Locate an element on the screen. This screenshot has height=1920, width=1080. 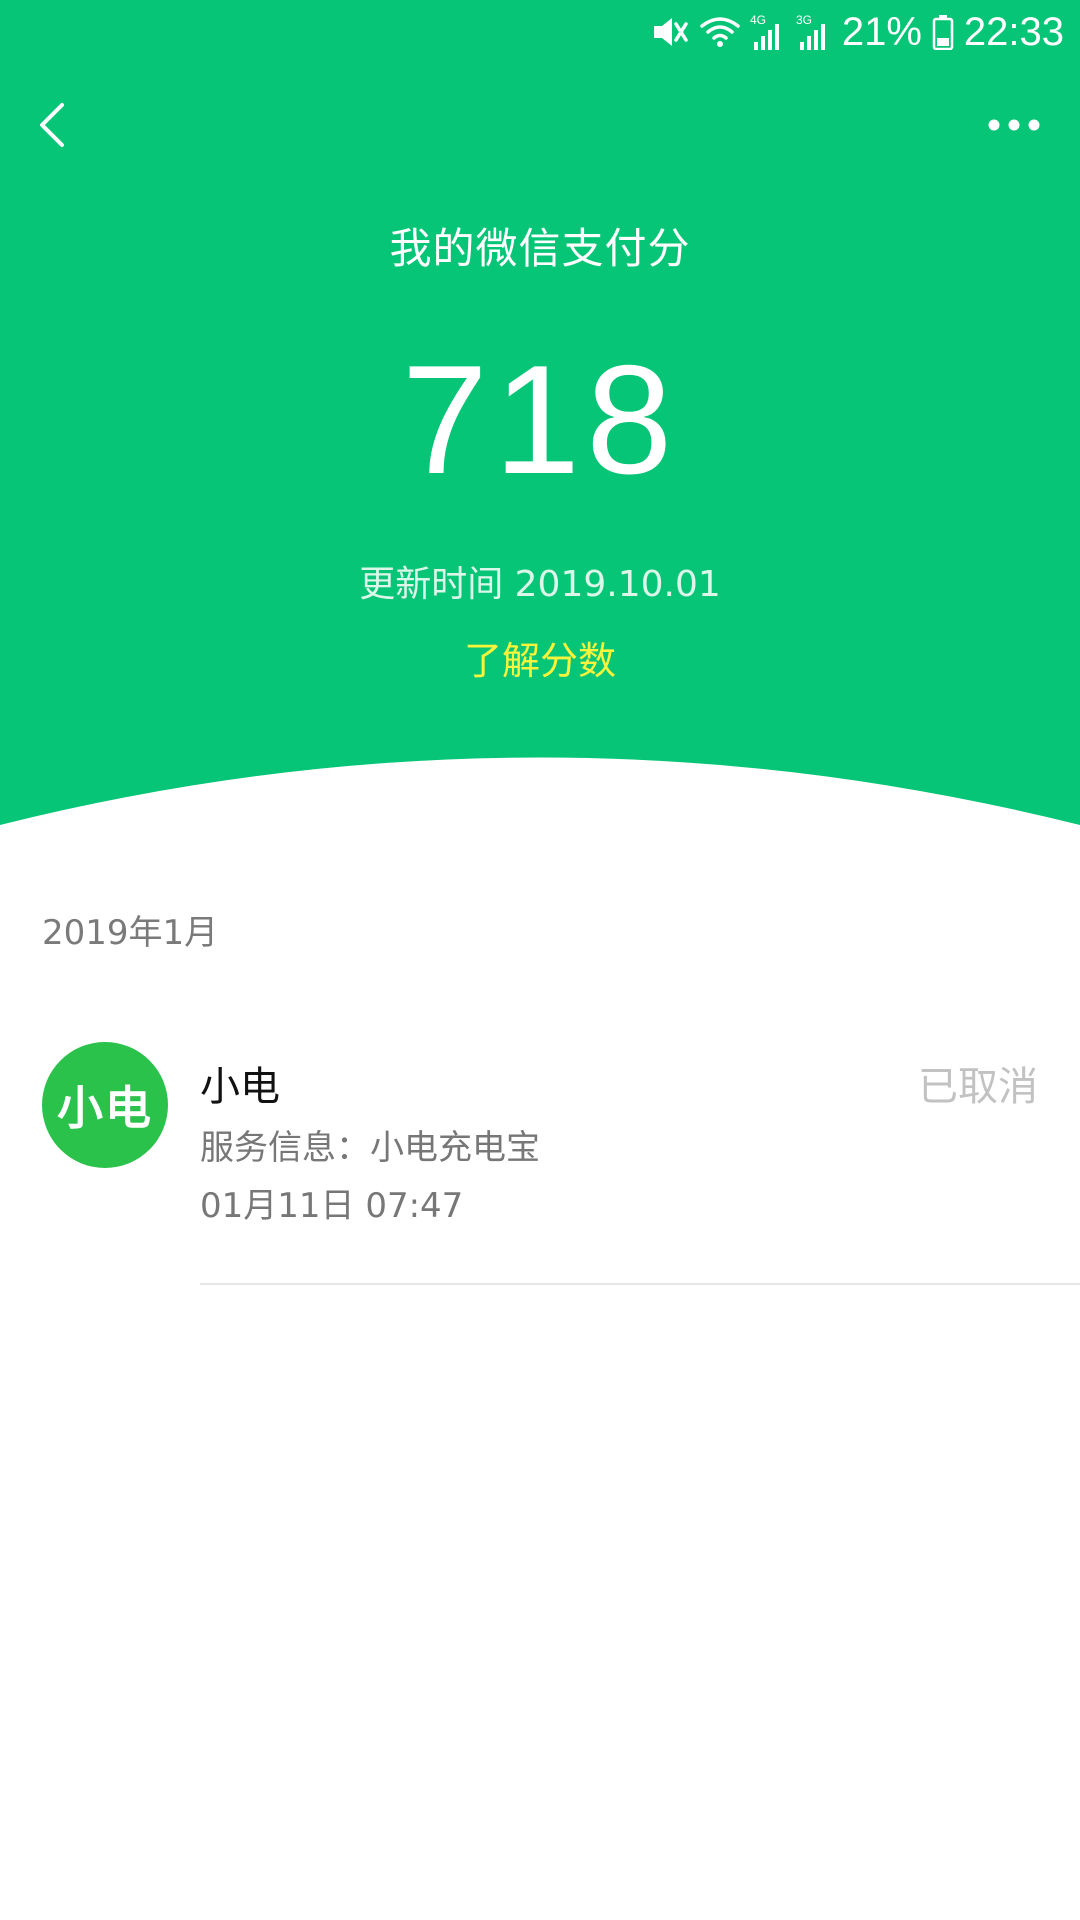
battery-percent: 21% is located at coordinates (881, 32).